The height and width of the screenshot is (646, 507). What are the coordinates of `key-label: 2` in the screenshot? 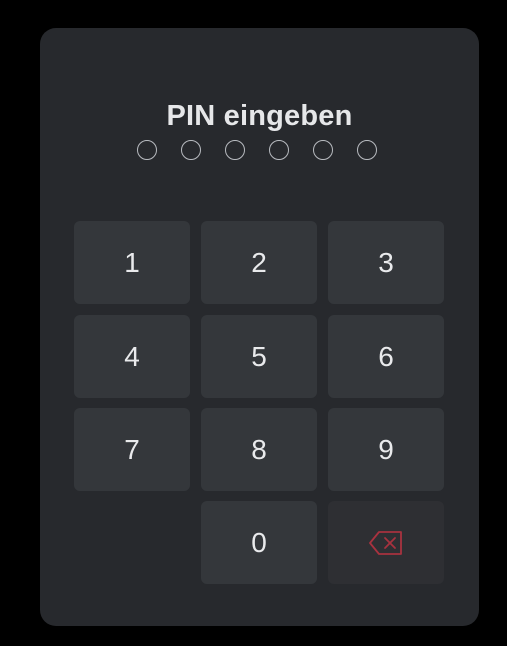 It's located at (259, 262).